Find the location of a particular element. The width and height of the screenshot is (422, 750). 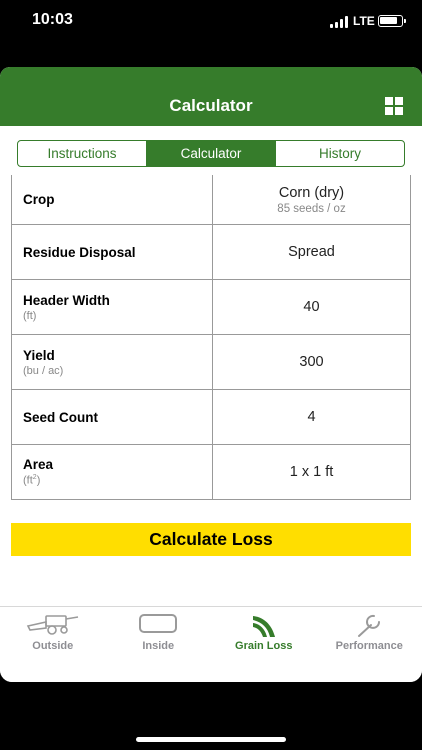

tab-instructions: Instructions is located at coordinates (82, 153).